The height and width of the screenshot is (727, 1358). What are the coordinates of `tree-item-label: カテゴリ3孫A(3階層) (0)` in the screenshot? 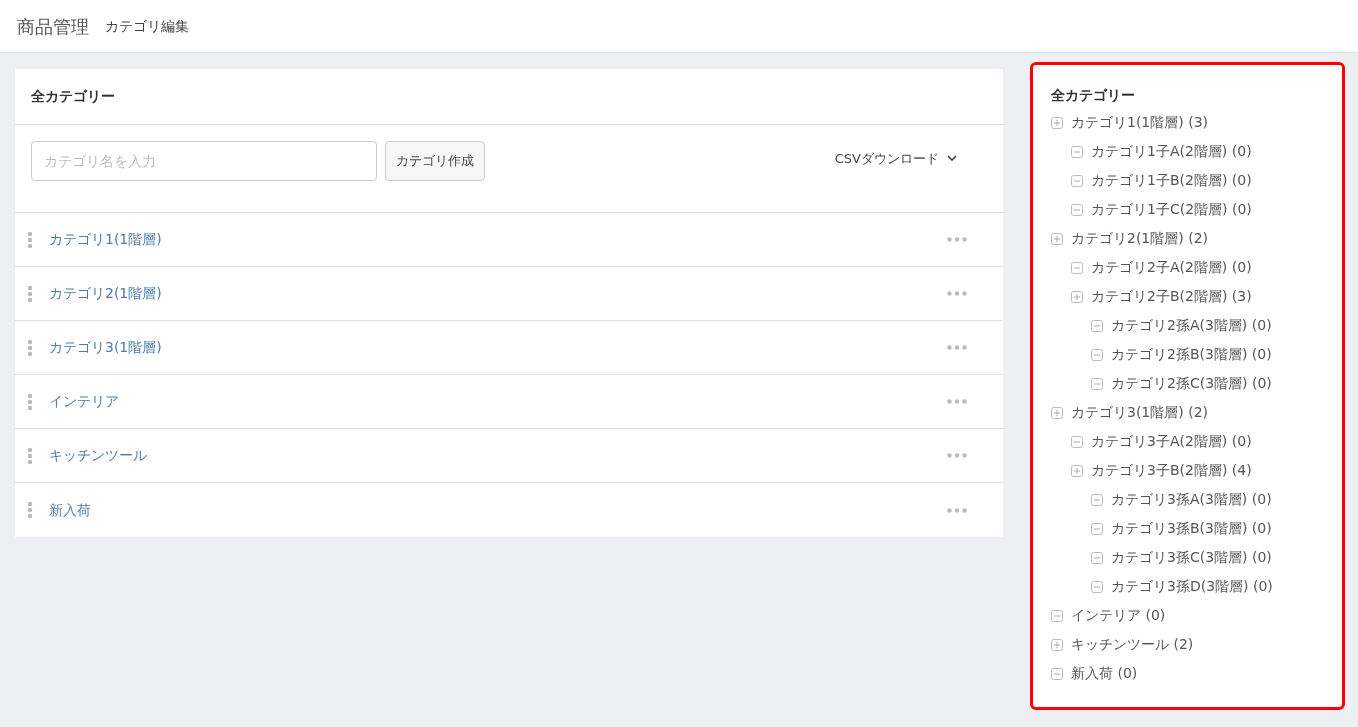 It's located at (1191, 499).